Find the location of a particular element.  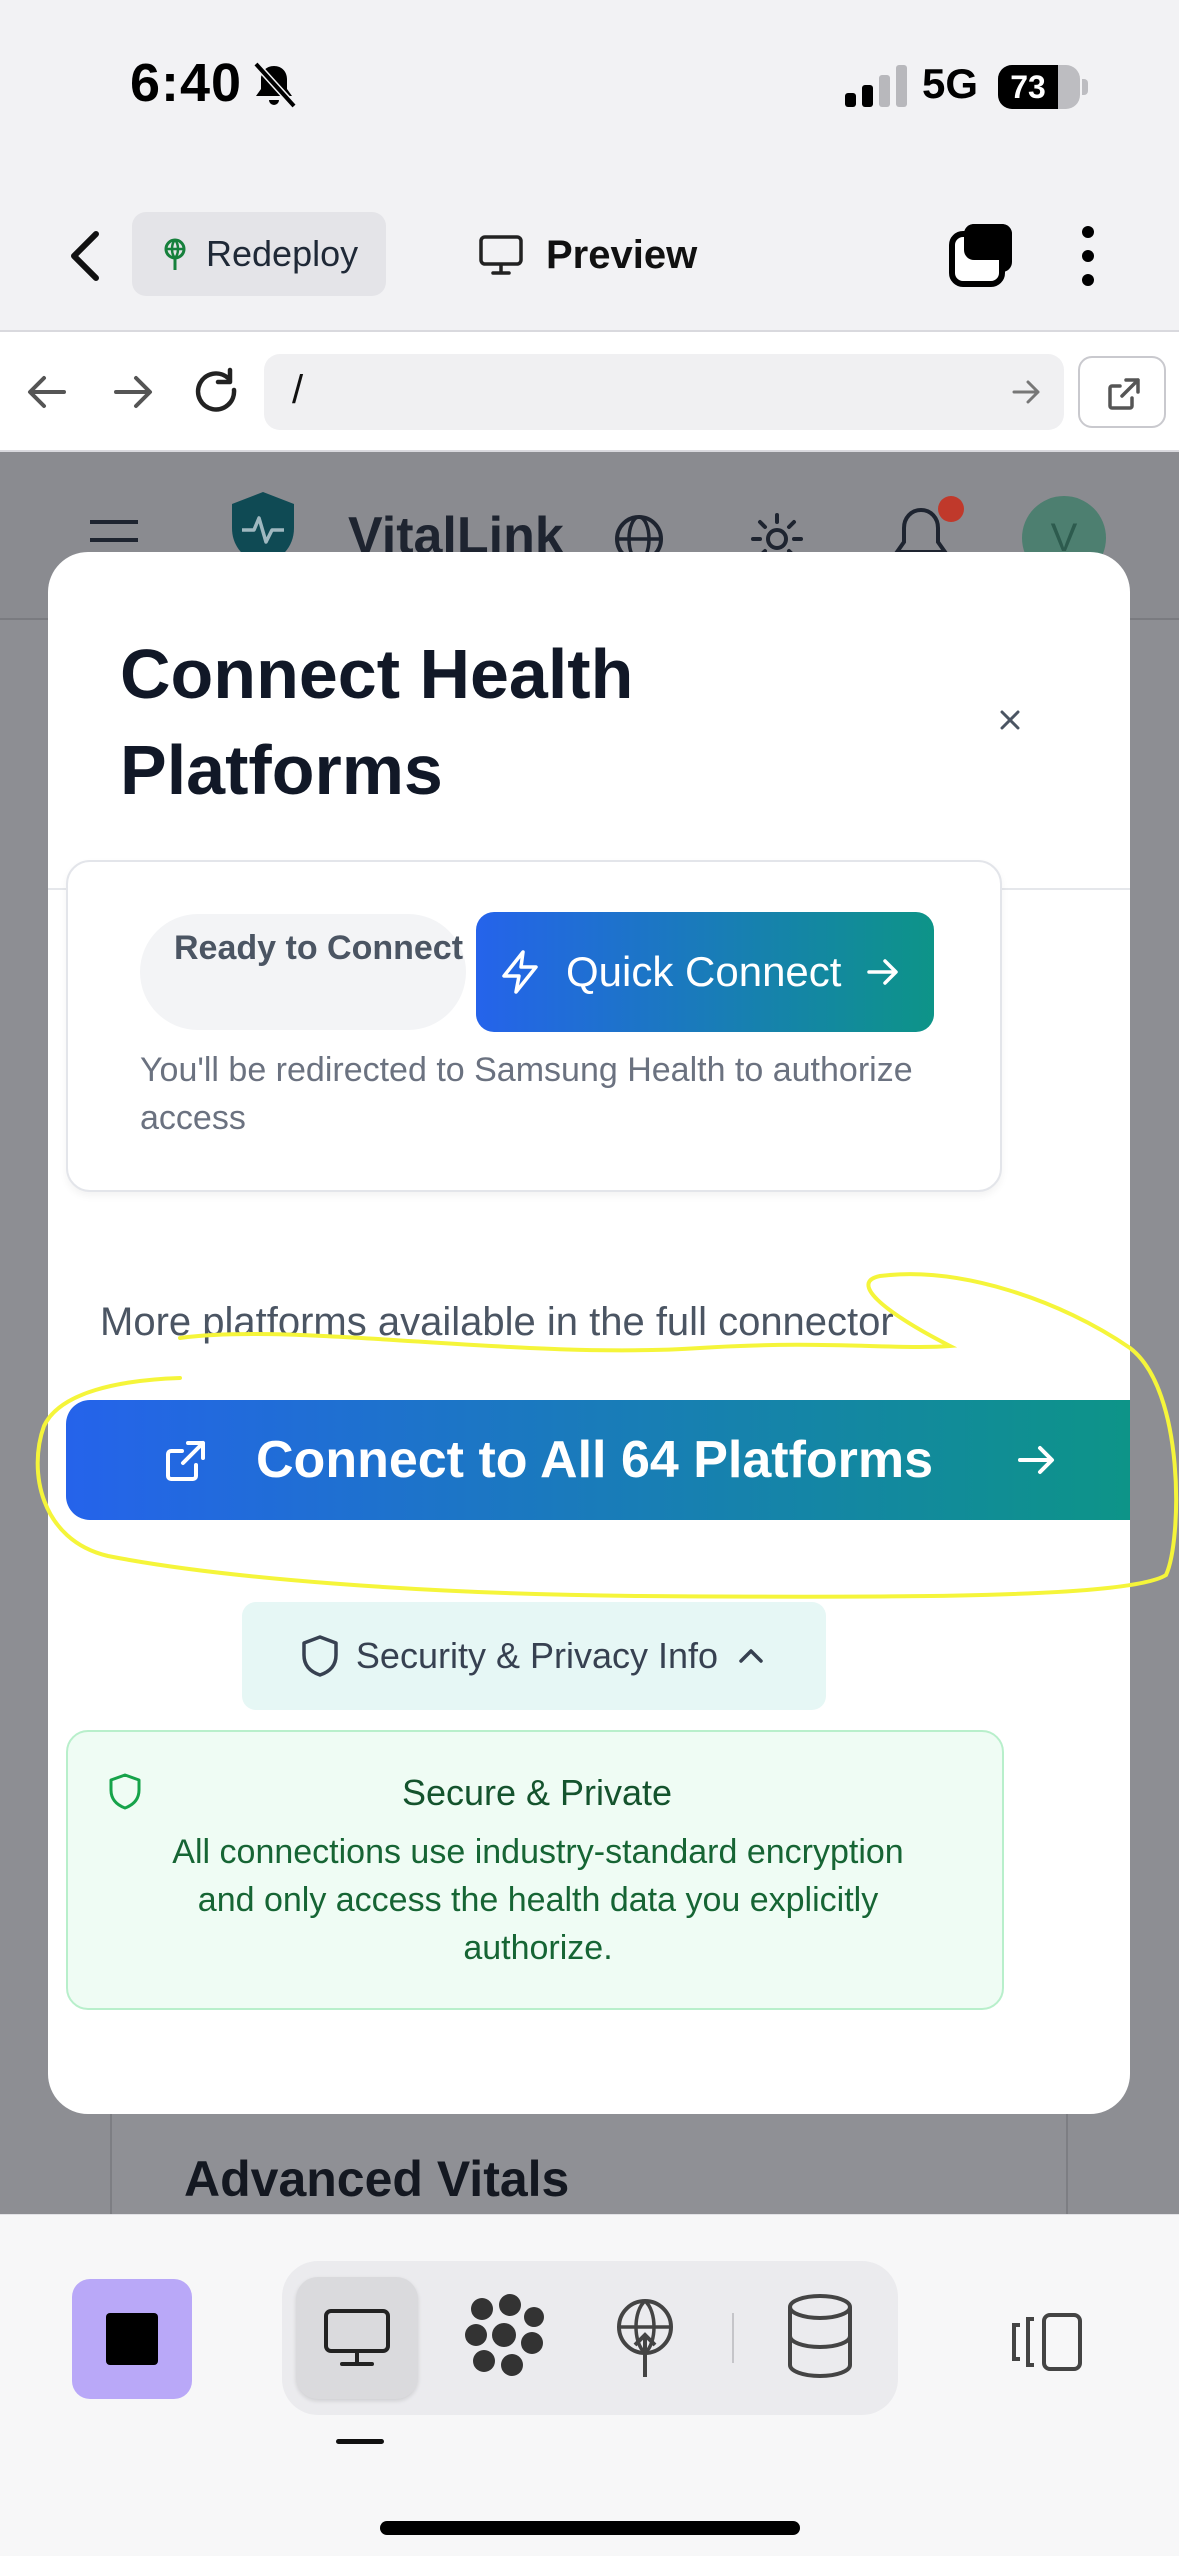

stop-icon is located at coordinates (132, 2339).